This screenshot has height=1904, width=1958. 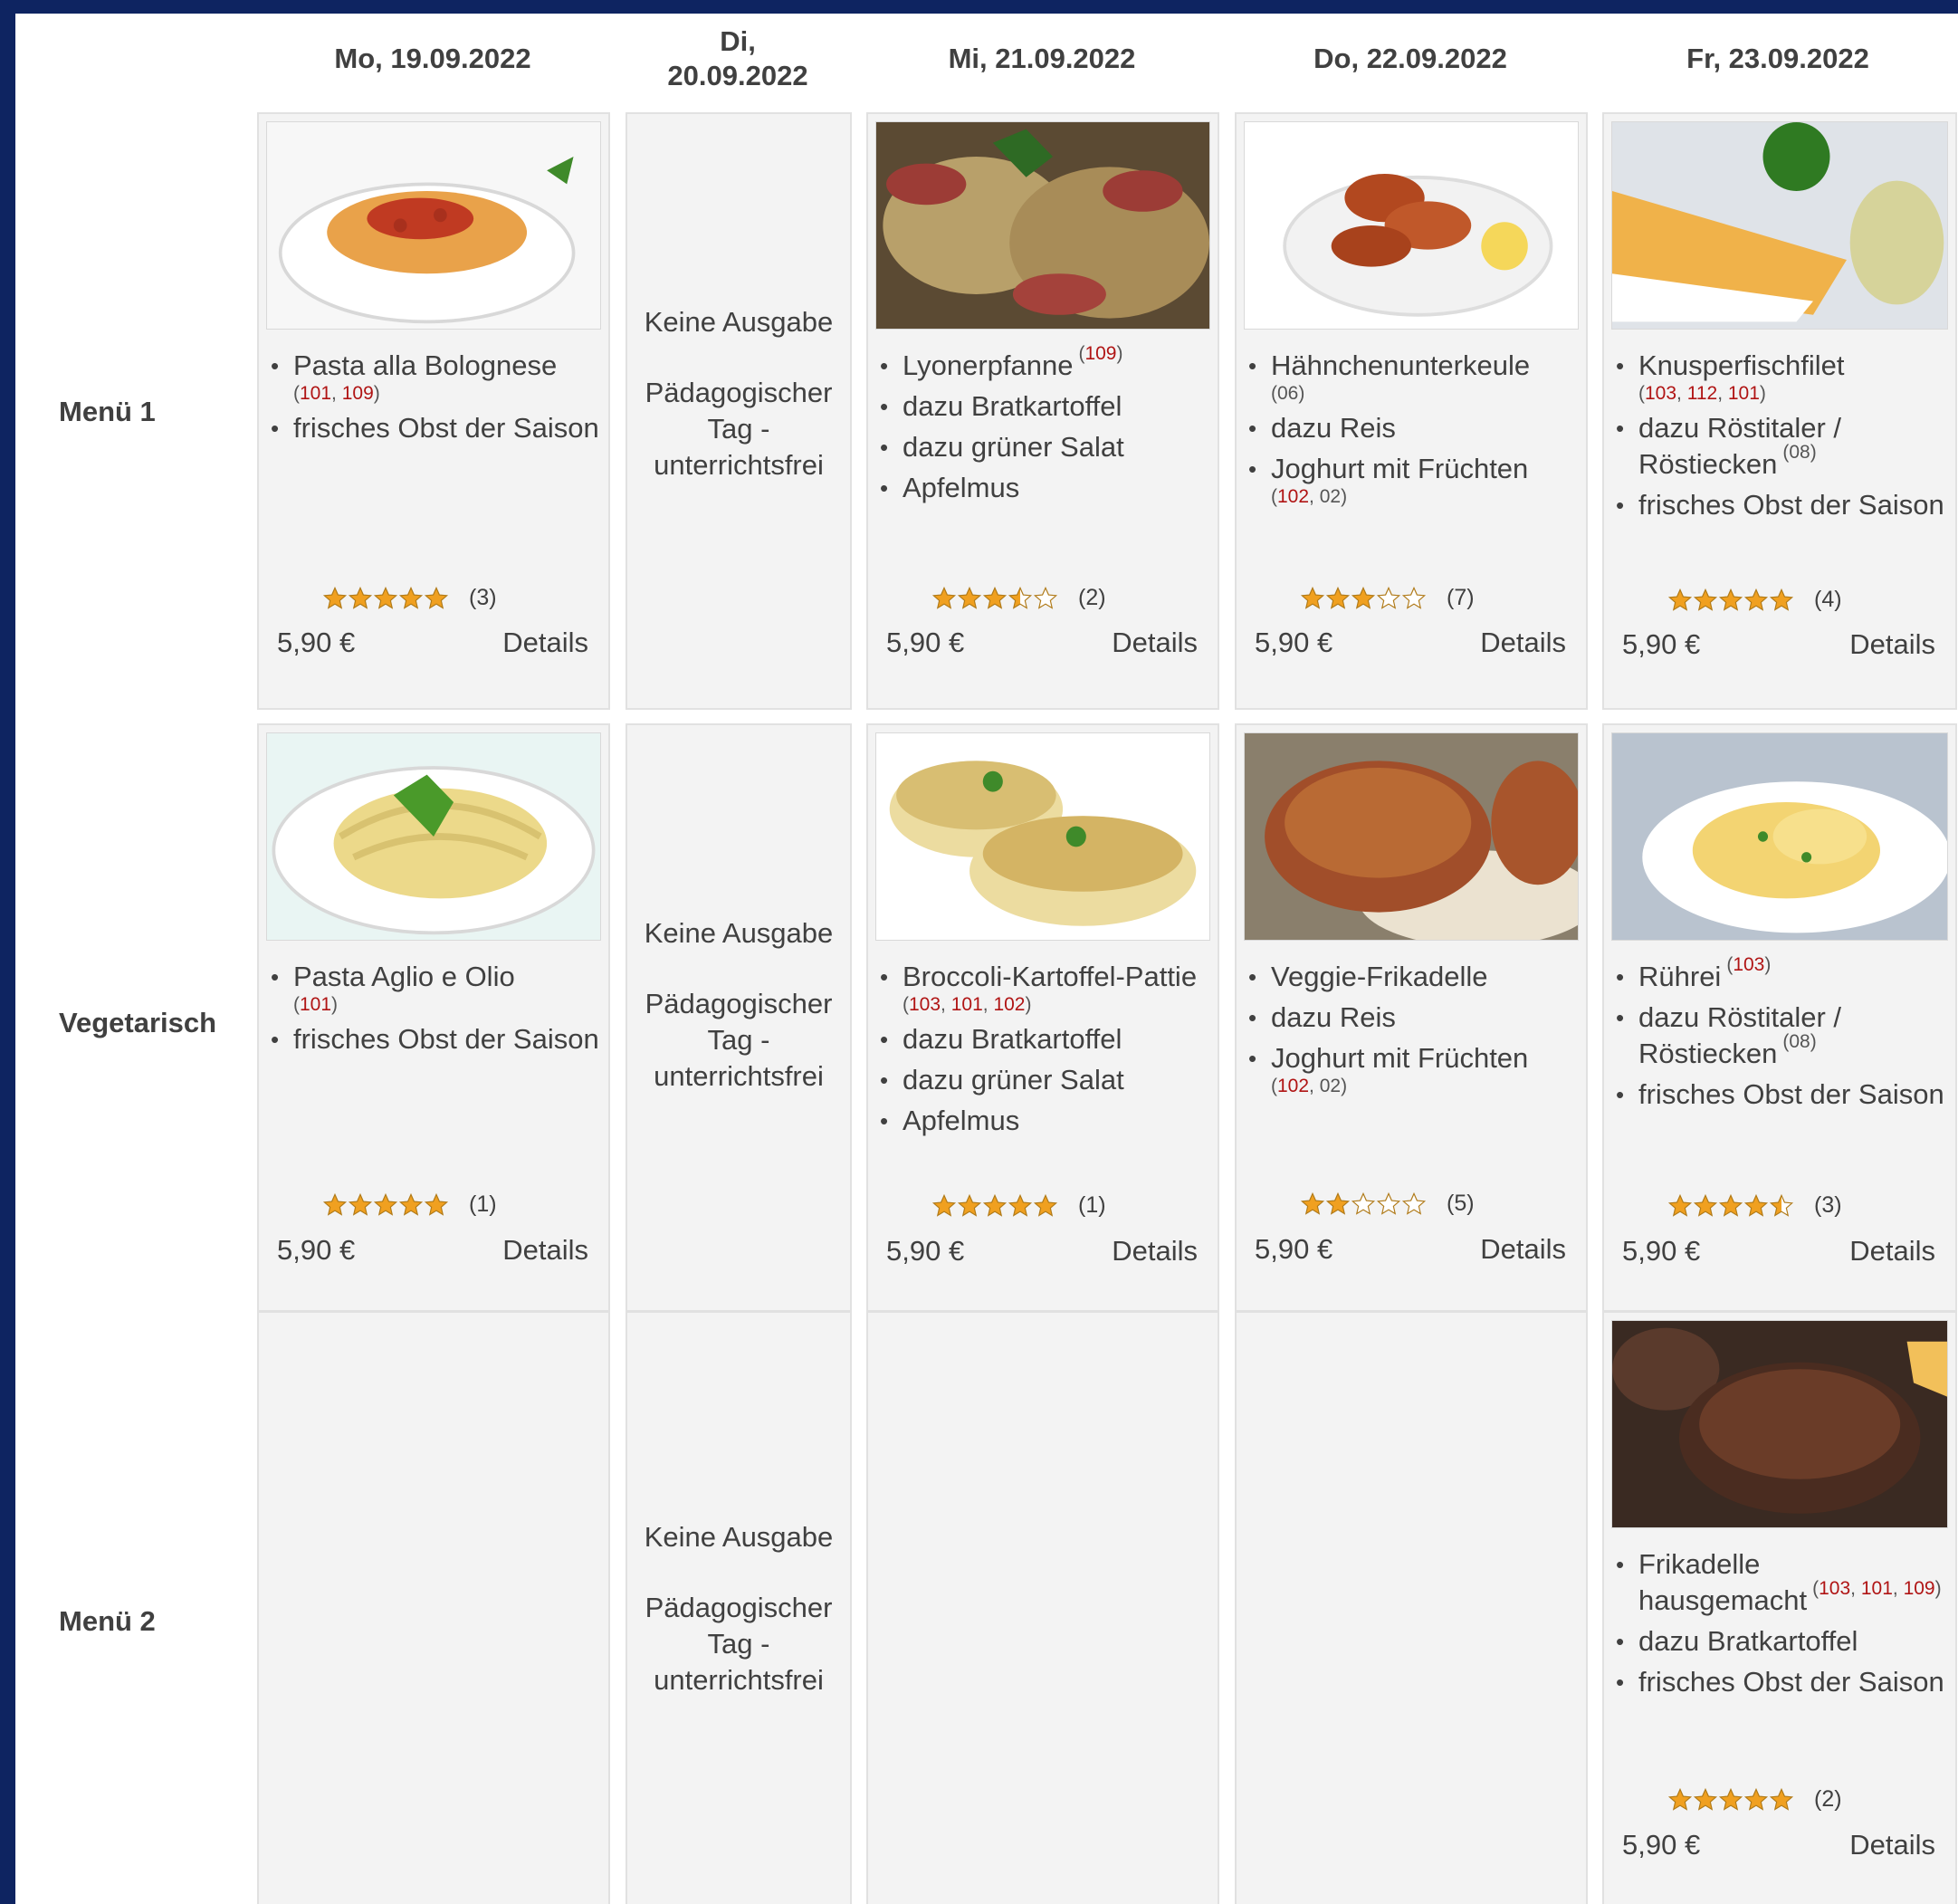 I want to click on dish-item: Apfelmus, so click(x=1043, y=1121).